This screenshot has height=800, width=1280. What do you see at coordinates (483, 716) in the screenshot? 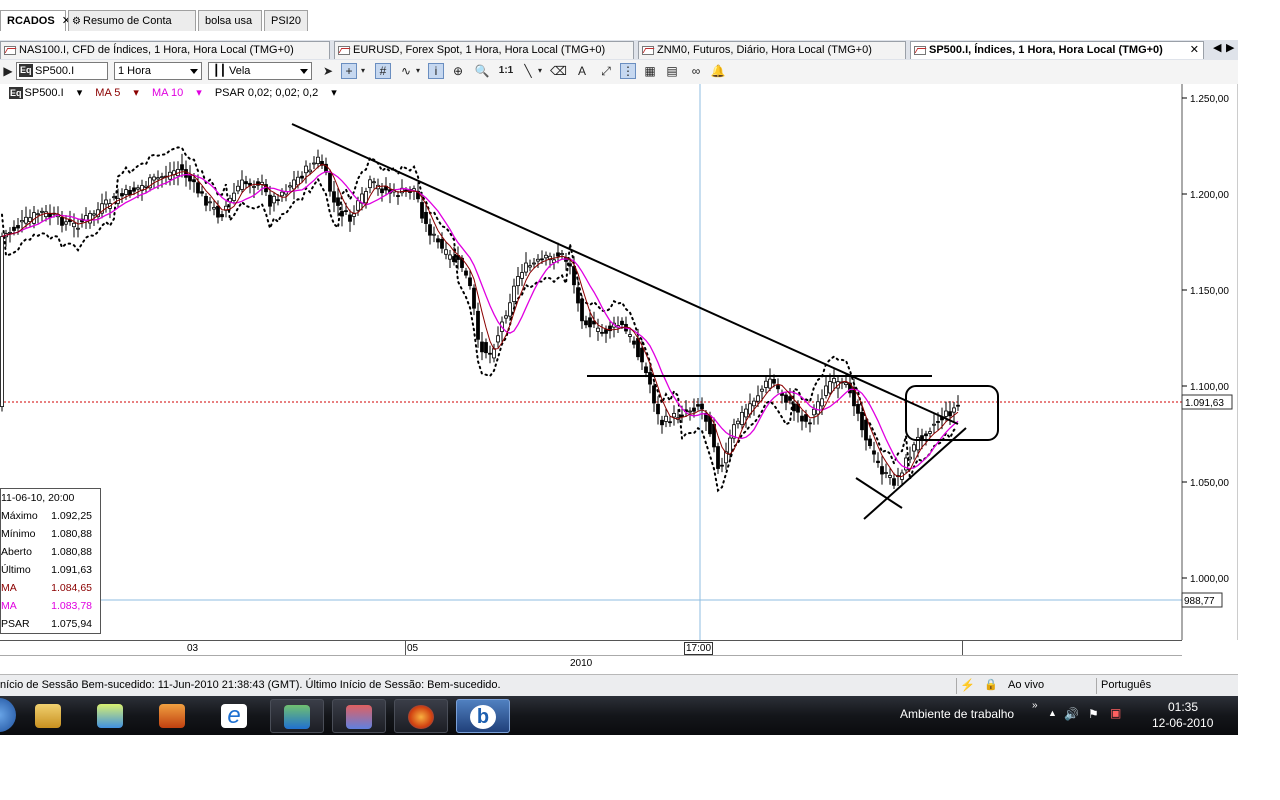
I see `taskbar-trading-app: b` at bounding box center [483, 716].